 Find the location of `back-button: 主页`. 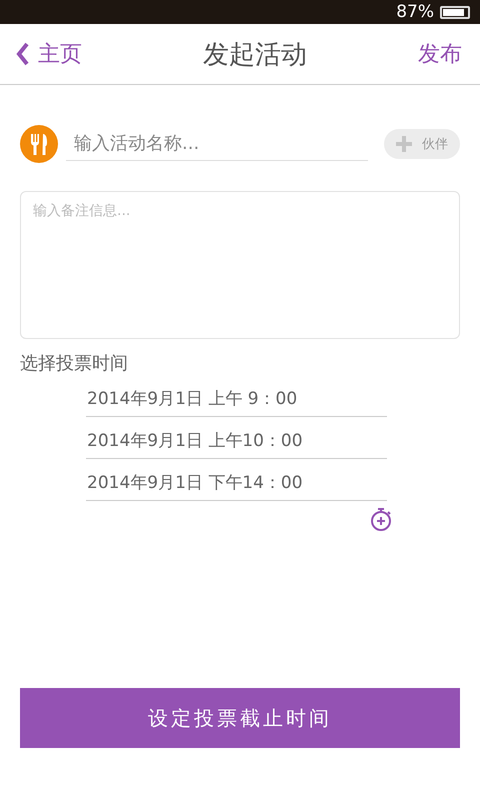

back-button: 主页 is located at coordinates (49, 54).